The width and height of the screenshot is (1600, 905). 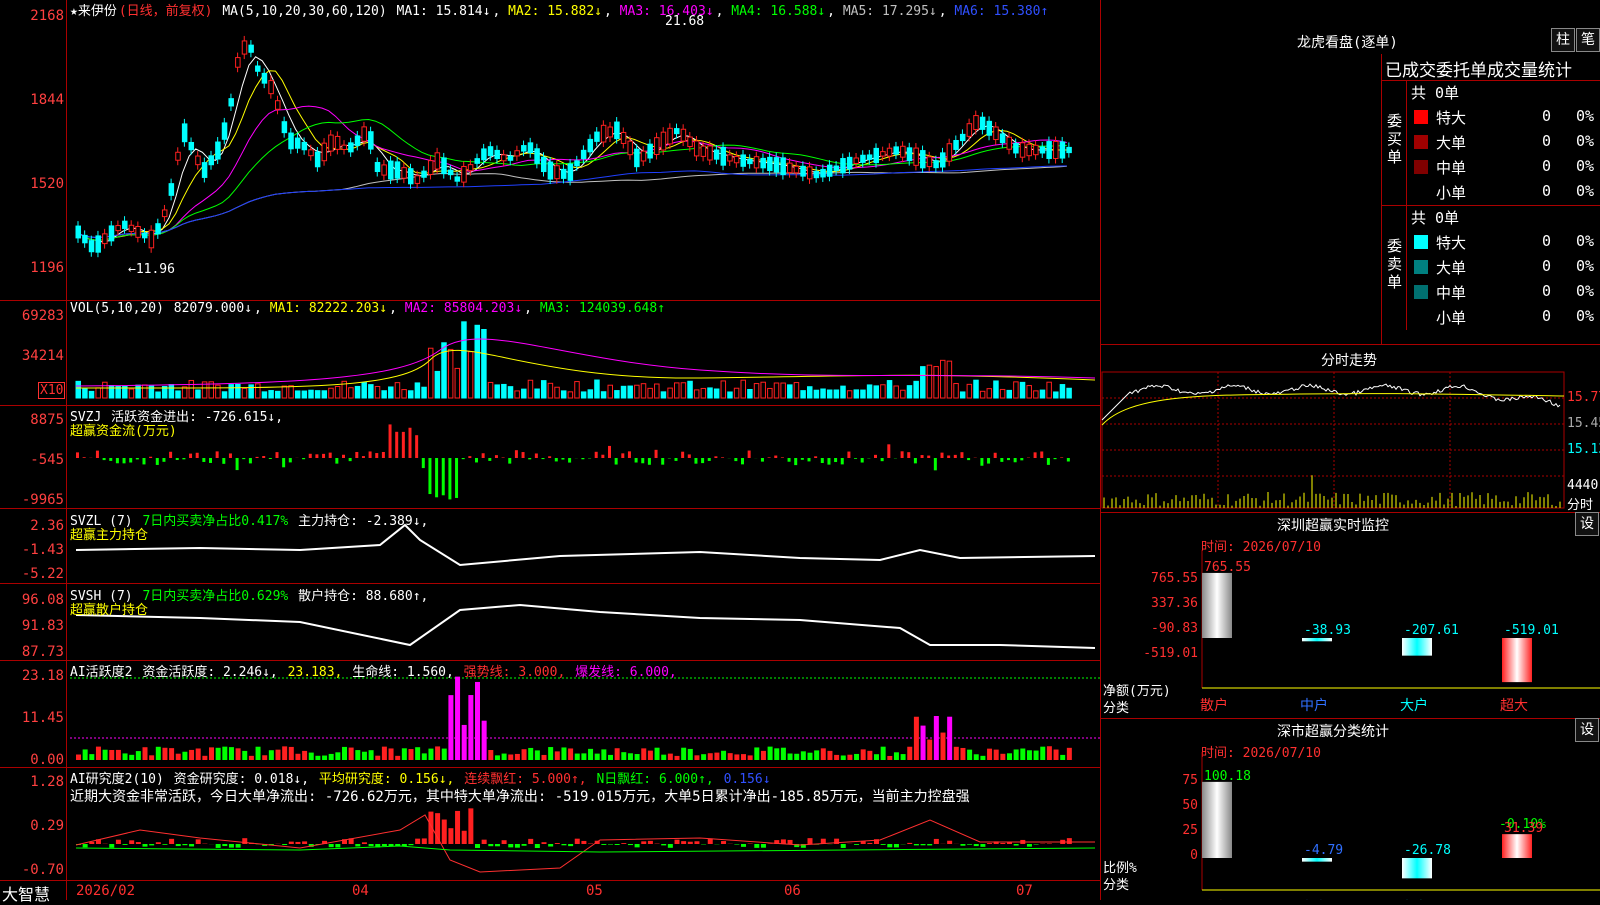 I want to click on ai2-ytick: -0.70, so click(x=32, y=870).